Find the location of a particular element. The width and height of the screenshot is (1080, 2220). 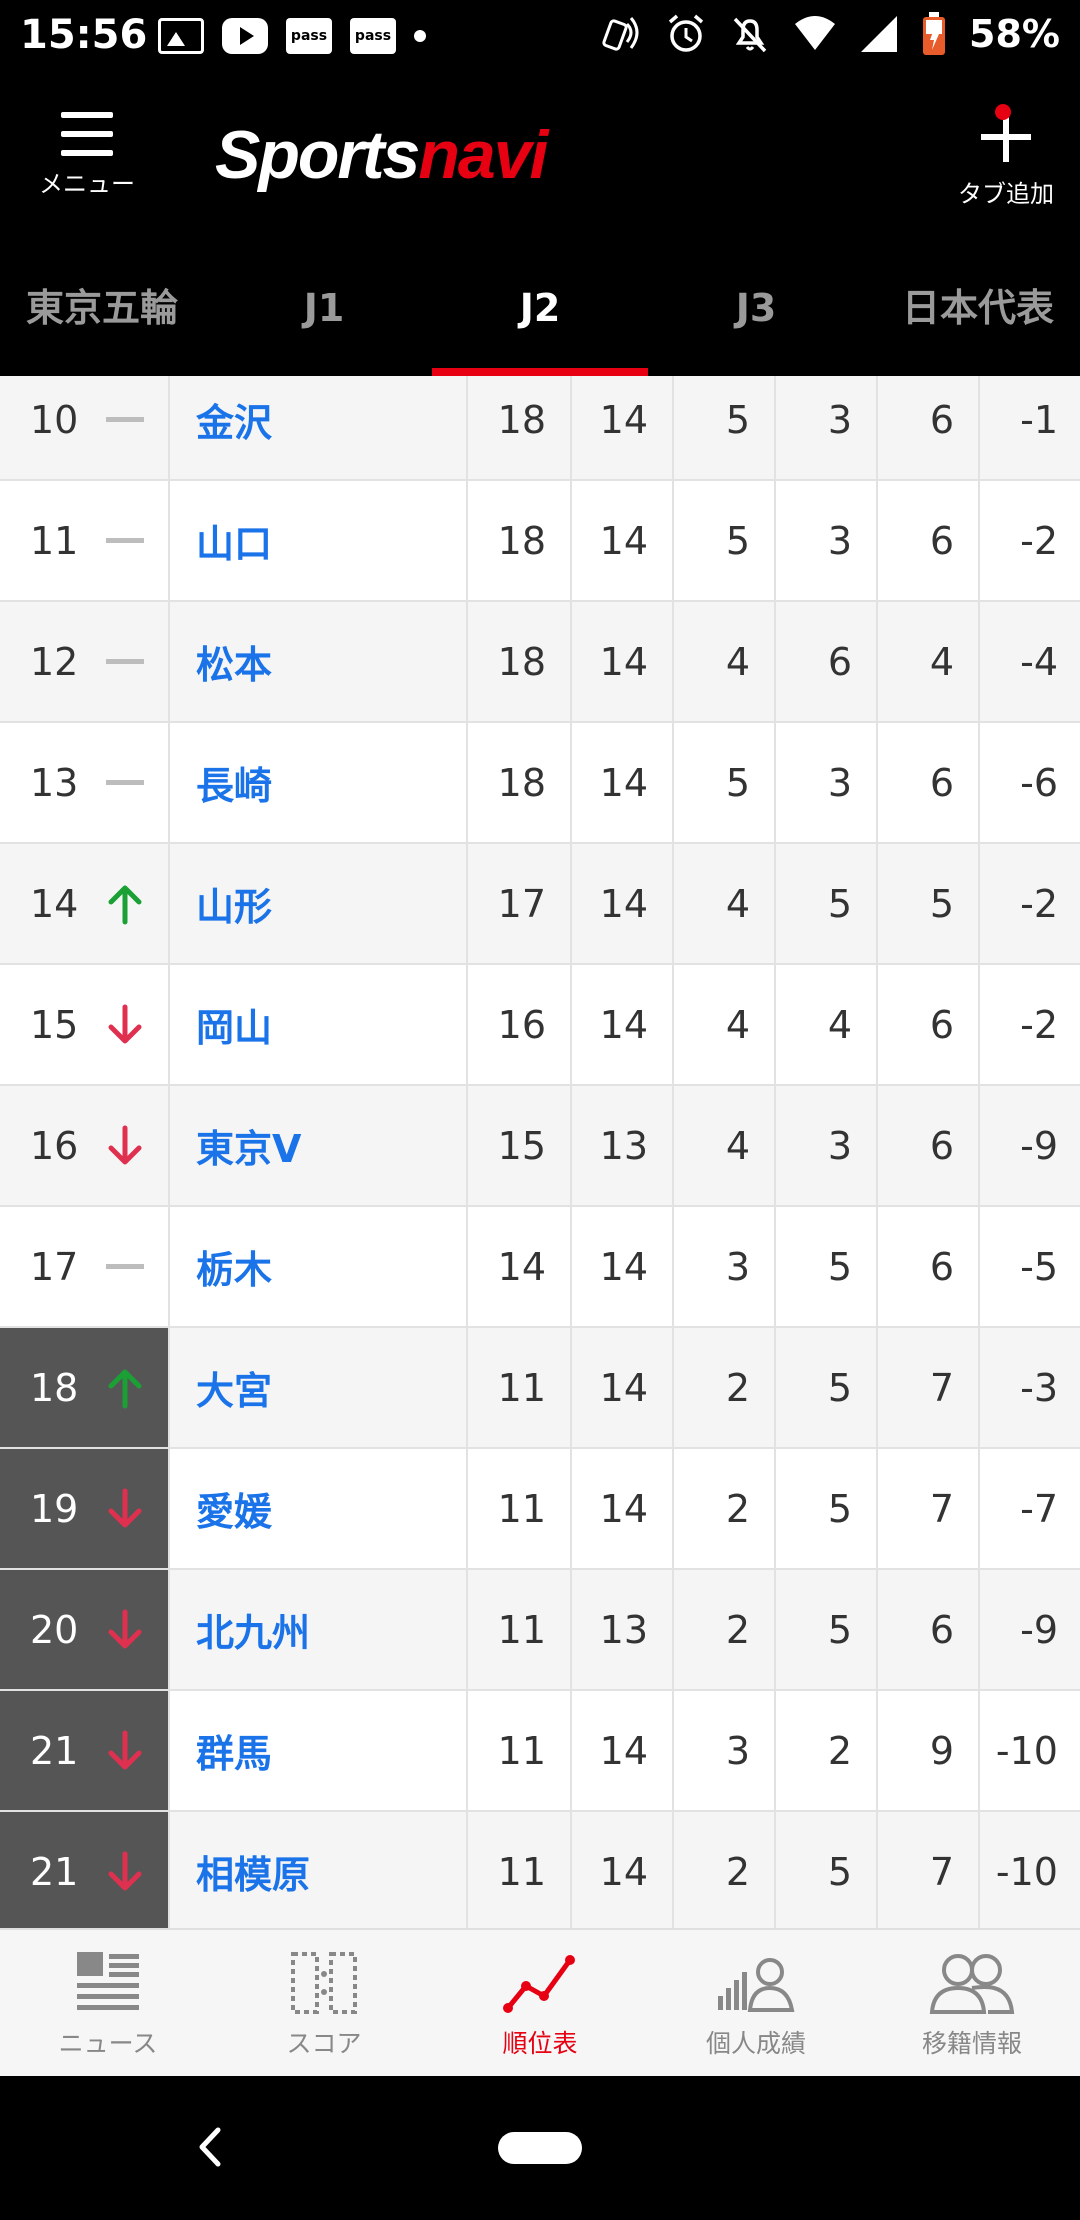

notification-dot-icon is located at coordinates (1003, 112).